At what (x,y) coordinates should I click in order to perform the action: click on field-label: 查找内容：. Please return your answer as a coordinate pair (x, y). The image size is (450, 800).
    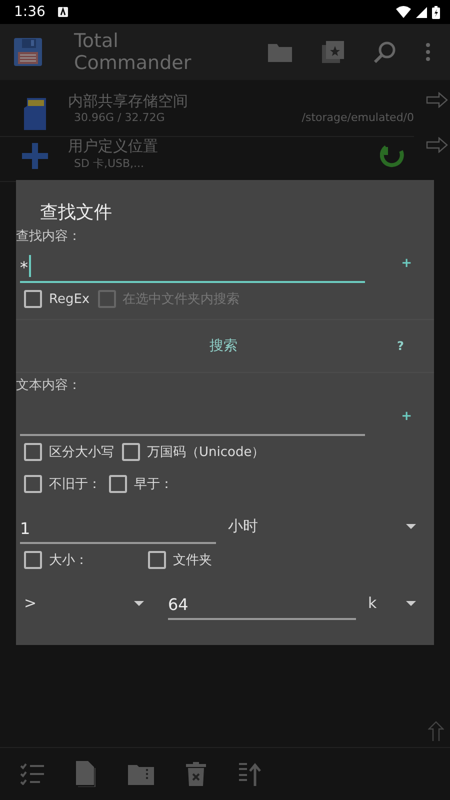
    Looking at the image, I should click on (49, 236).